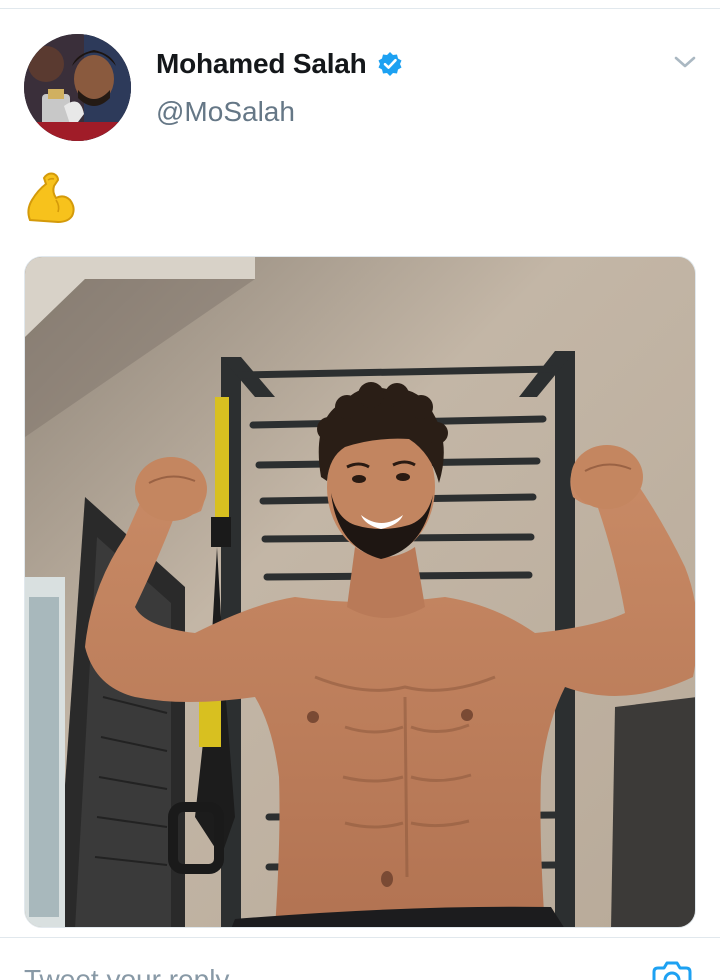  What do you see at coordinates (685, 62) in the screenshot?
I see `chevron-down-icon` at bounding box center [685, 62].